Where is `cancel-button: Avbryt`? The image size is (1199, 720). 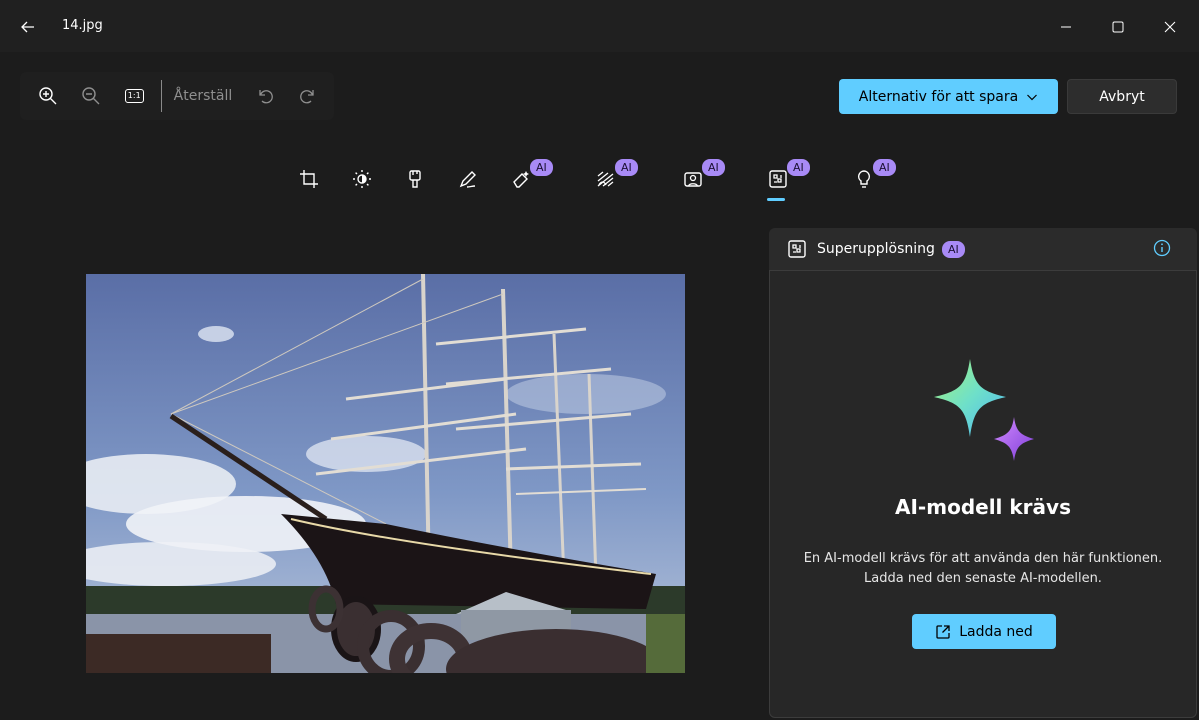 cancel-button: Avbryt is located at coordinates (1122, 96).